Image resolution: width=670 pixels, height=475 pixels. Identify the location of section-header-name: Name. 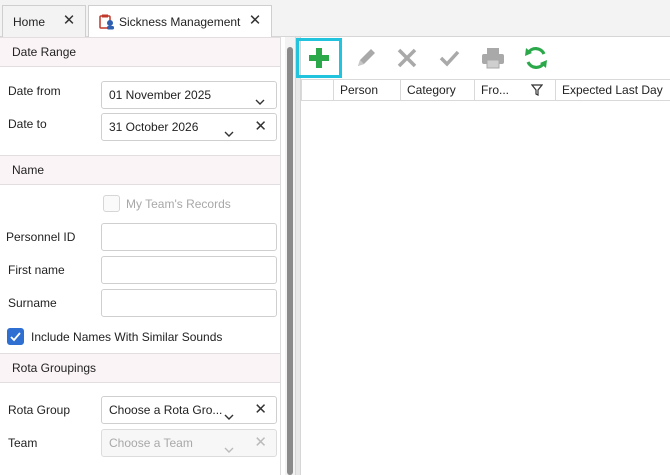
(140, 170).